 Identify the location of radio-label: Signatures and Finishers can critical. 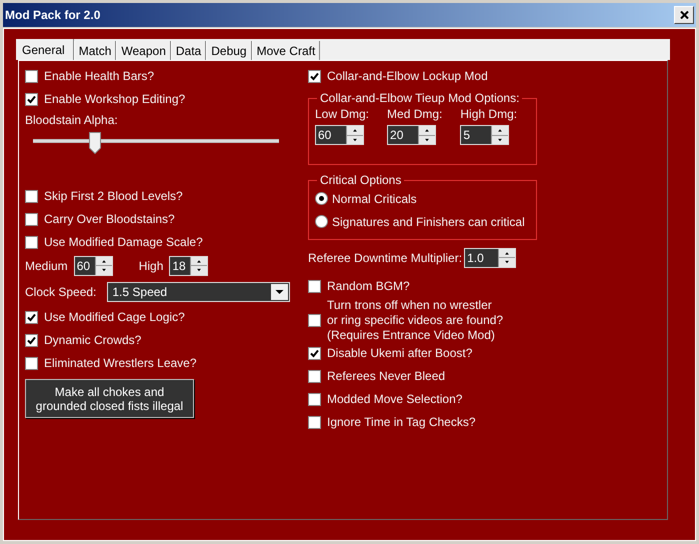
(428, 222).